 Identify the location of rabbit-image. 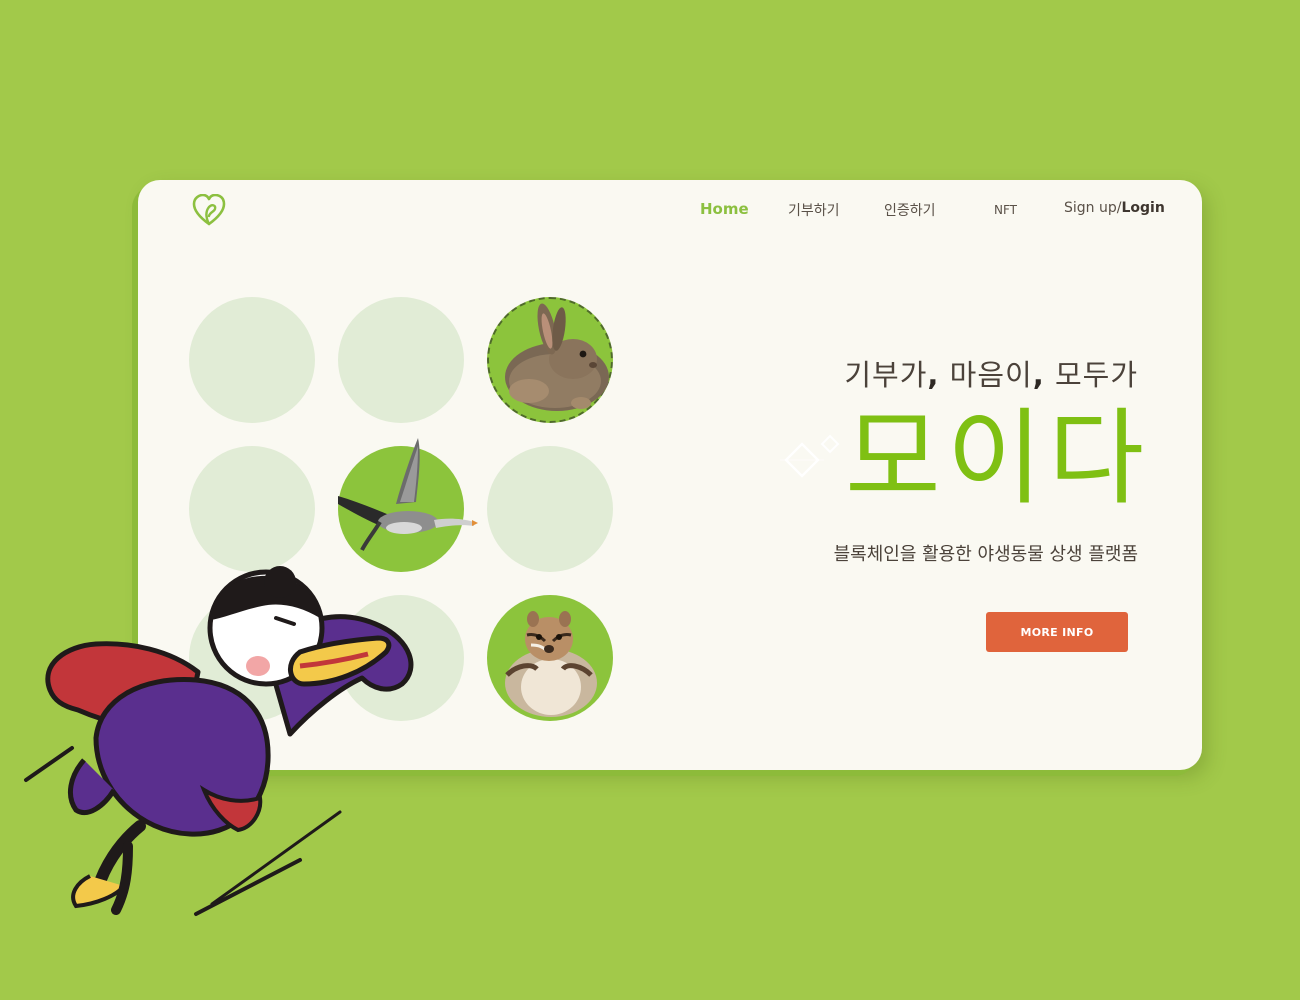
(557, 357).